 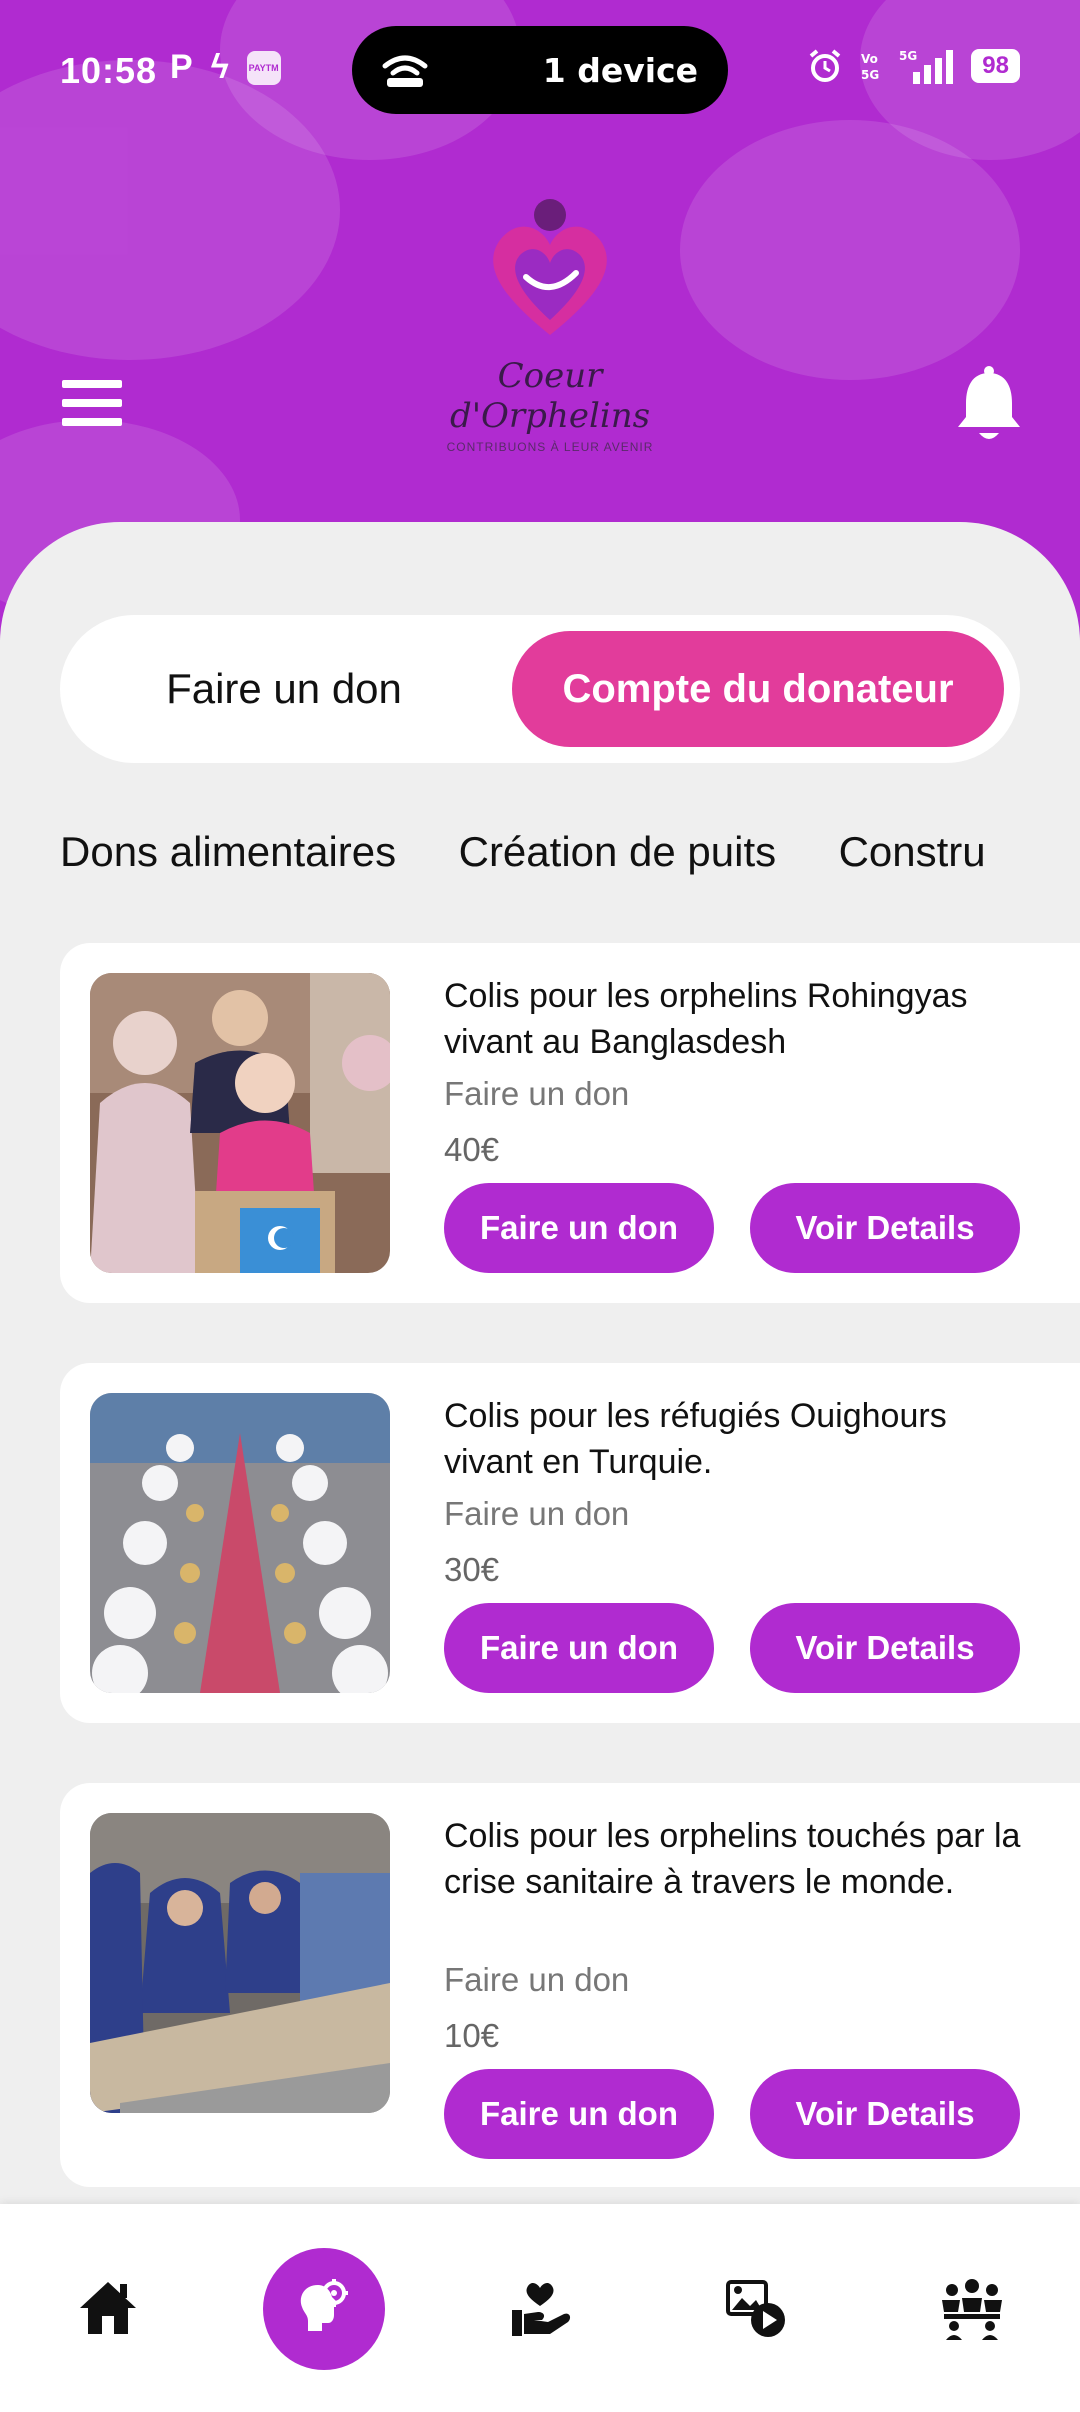 I want to click on alarm-icon, so click(x=825, y=65).